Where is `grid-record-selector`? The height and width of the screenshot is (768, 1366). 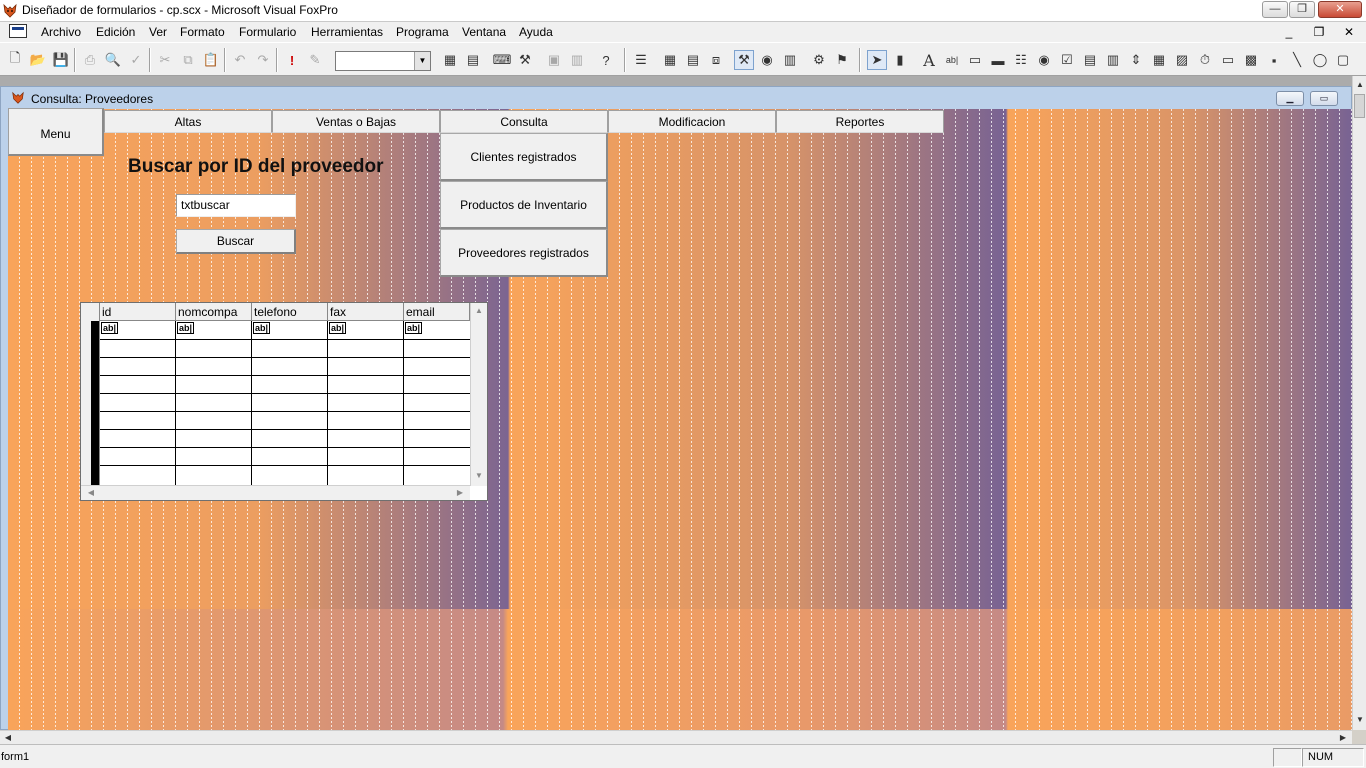
grid-record-selector is located at coordinates (90, 394).